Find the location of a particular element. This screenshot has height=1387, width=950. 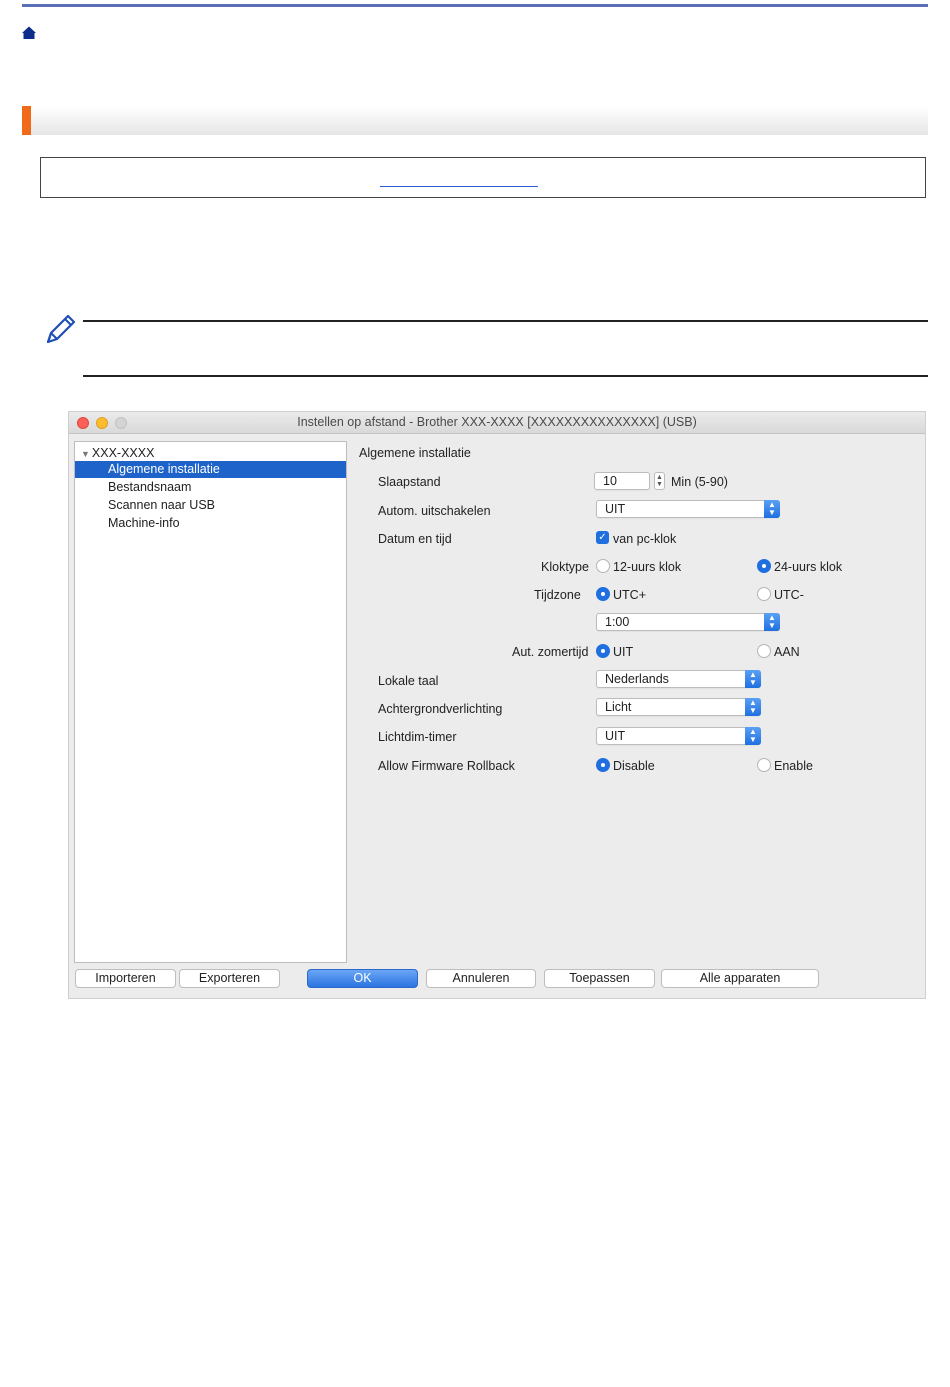

import-button: Importeren is located at coordinates (125, 978).